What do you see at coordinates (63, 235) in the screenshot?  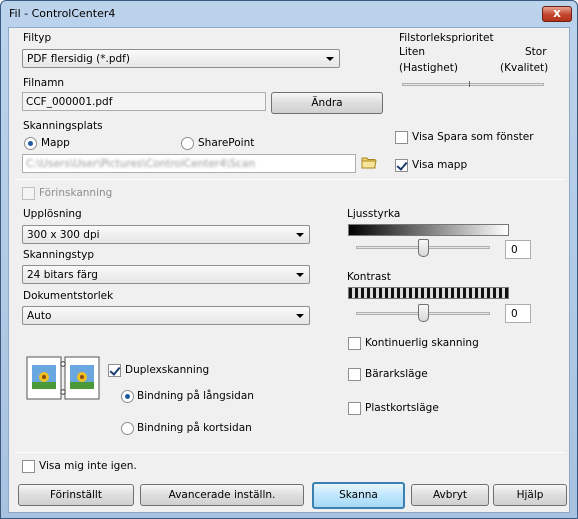 I see `resolution-value: 300 x 300 dpi` at bounding box center [63, 235].